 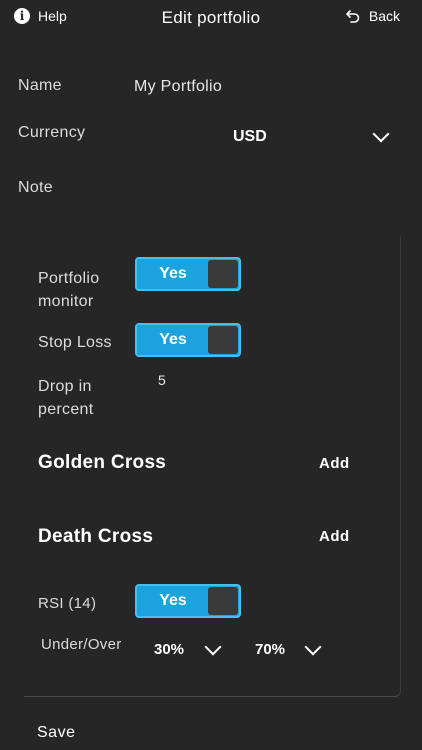 I want to click on save-button: Save, so click(x=56, y=733).